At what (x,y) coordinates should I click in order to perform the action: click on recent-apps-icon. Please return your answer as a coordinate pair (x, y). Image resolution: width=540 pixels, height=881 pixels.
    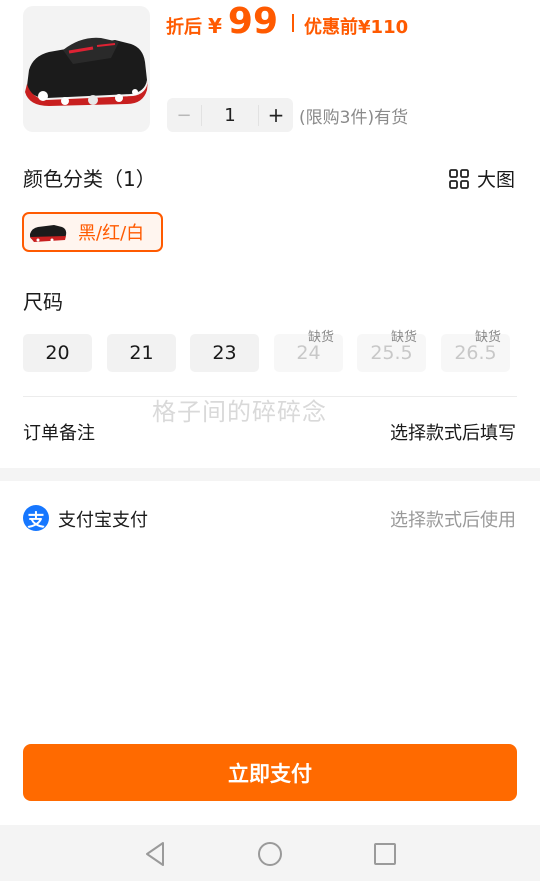
    Looking at the image, I should click on (385, 854).